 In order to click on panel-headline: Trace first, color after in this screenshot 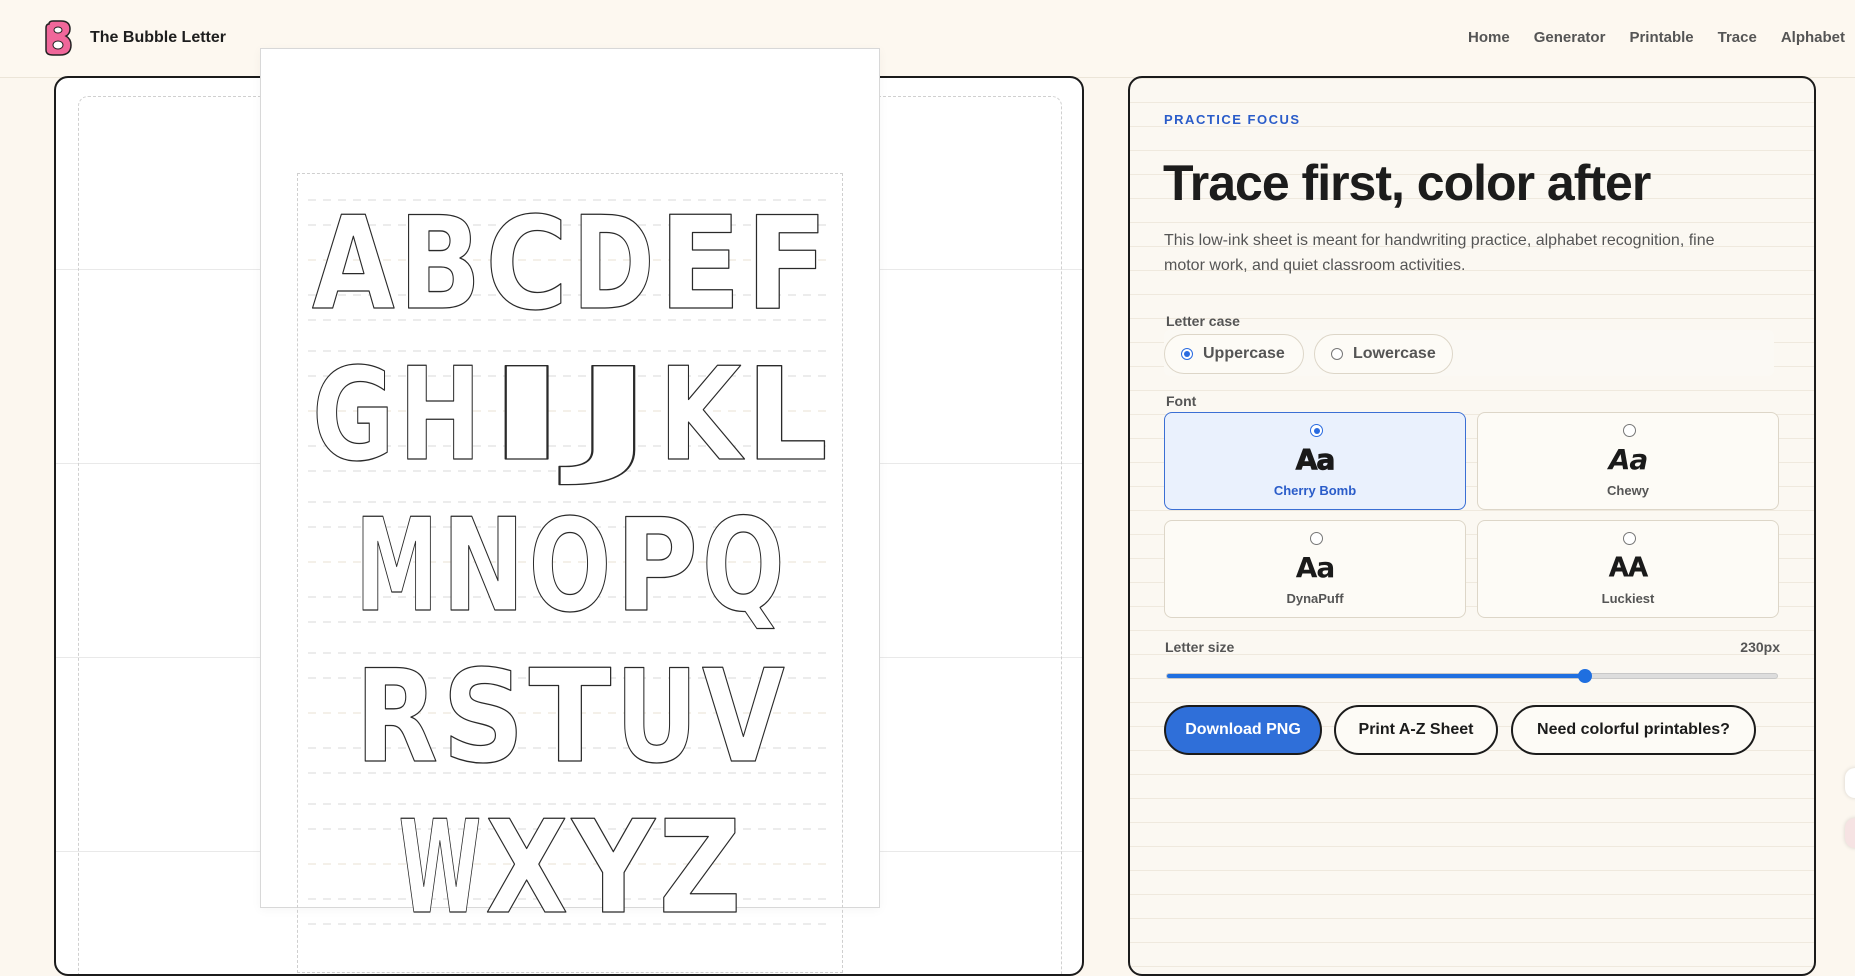, I will do `click(1407, 183)`.